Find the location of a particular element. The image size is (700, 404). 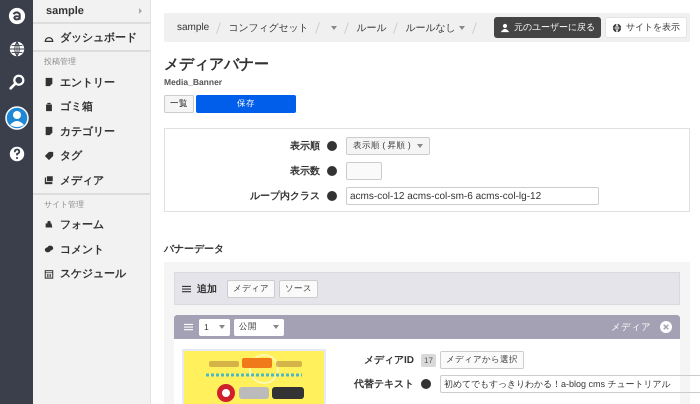

page-subtitle: Media_Banner is located at coordinates (194, 82).